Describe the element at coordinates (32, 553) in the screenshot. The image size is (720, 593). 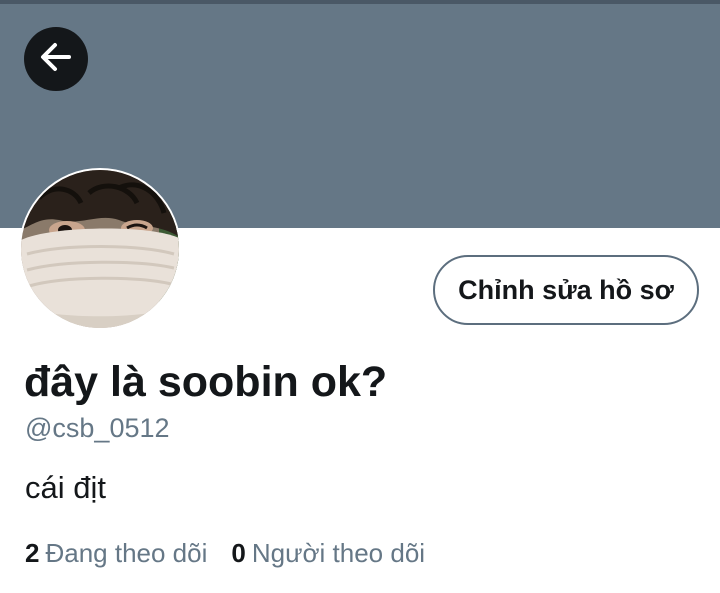
I see `following-count: 2` at that location.